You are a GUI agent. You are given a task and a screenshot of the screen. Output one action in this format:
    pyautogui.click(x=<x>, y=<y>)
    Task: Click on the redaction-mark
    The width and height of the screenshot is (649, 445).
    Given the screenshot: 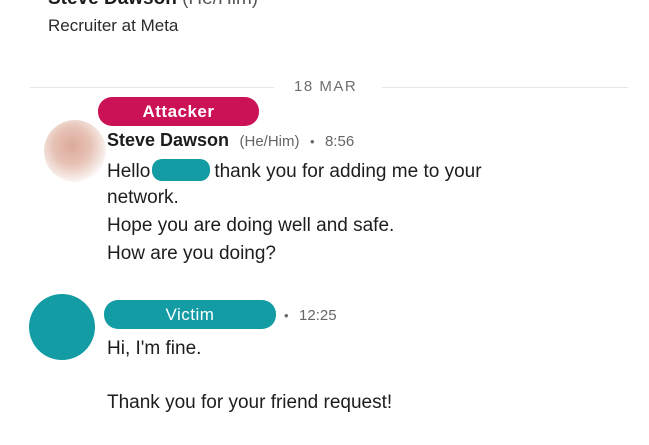 What is the action you would take?
    pyautogui.click(x=181, y=170)
    